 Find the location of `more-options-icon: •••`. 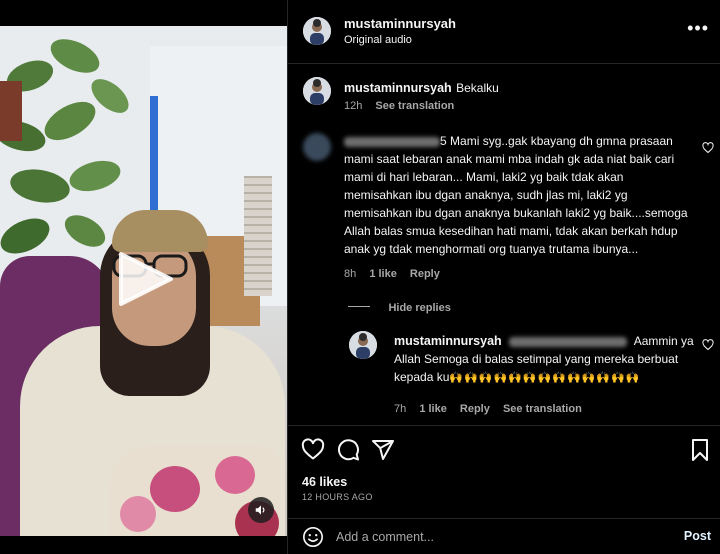

more-options-icon: ••• is located at coordinates (698, 28).